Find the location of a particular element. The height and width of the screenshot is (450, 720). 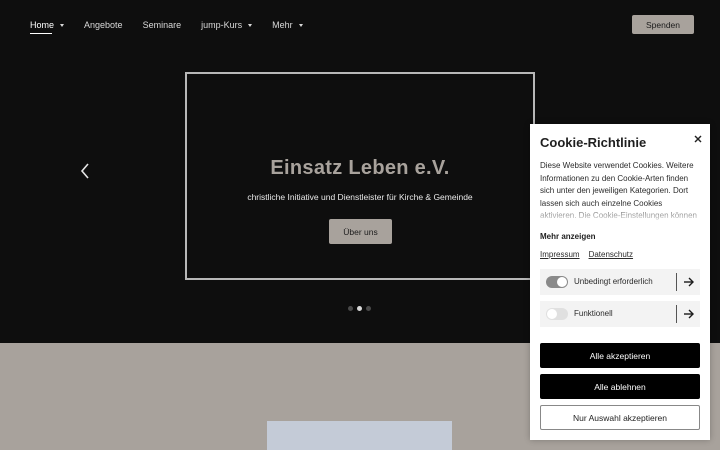

nav-item-angebote: Angebote is located at coordinates (103, 25).